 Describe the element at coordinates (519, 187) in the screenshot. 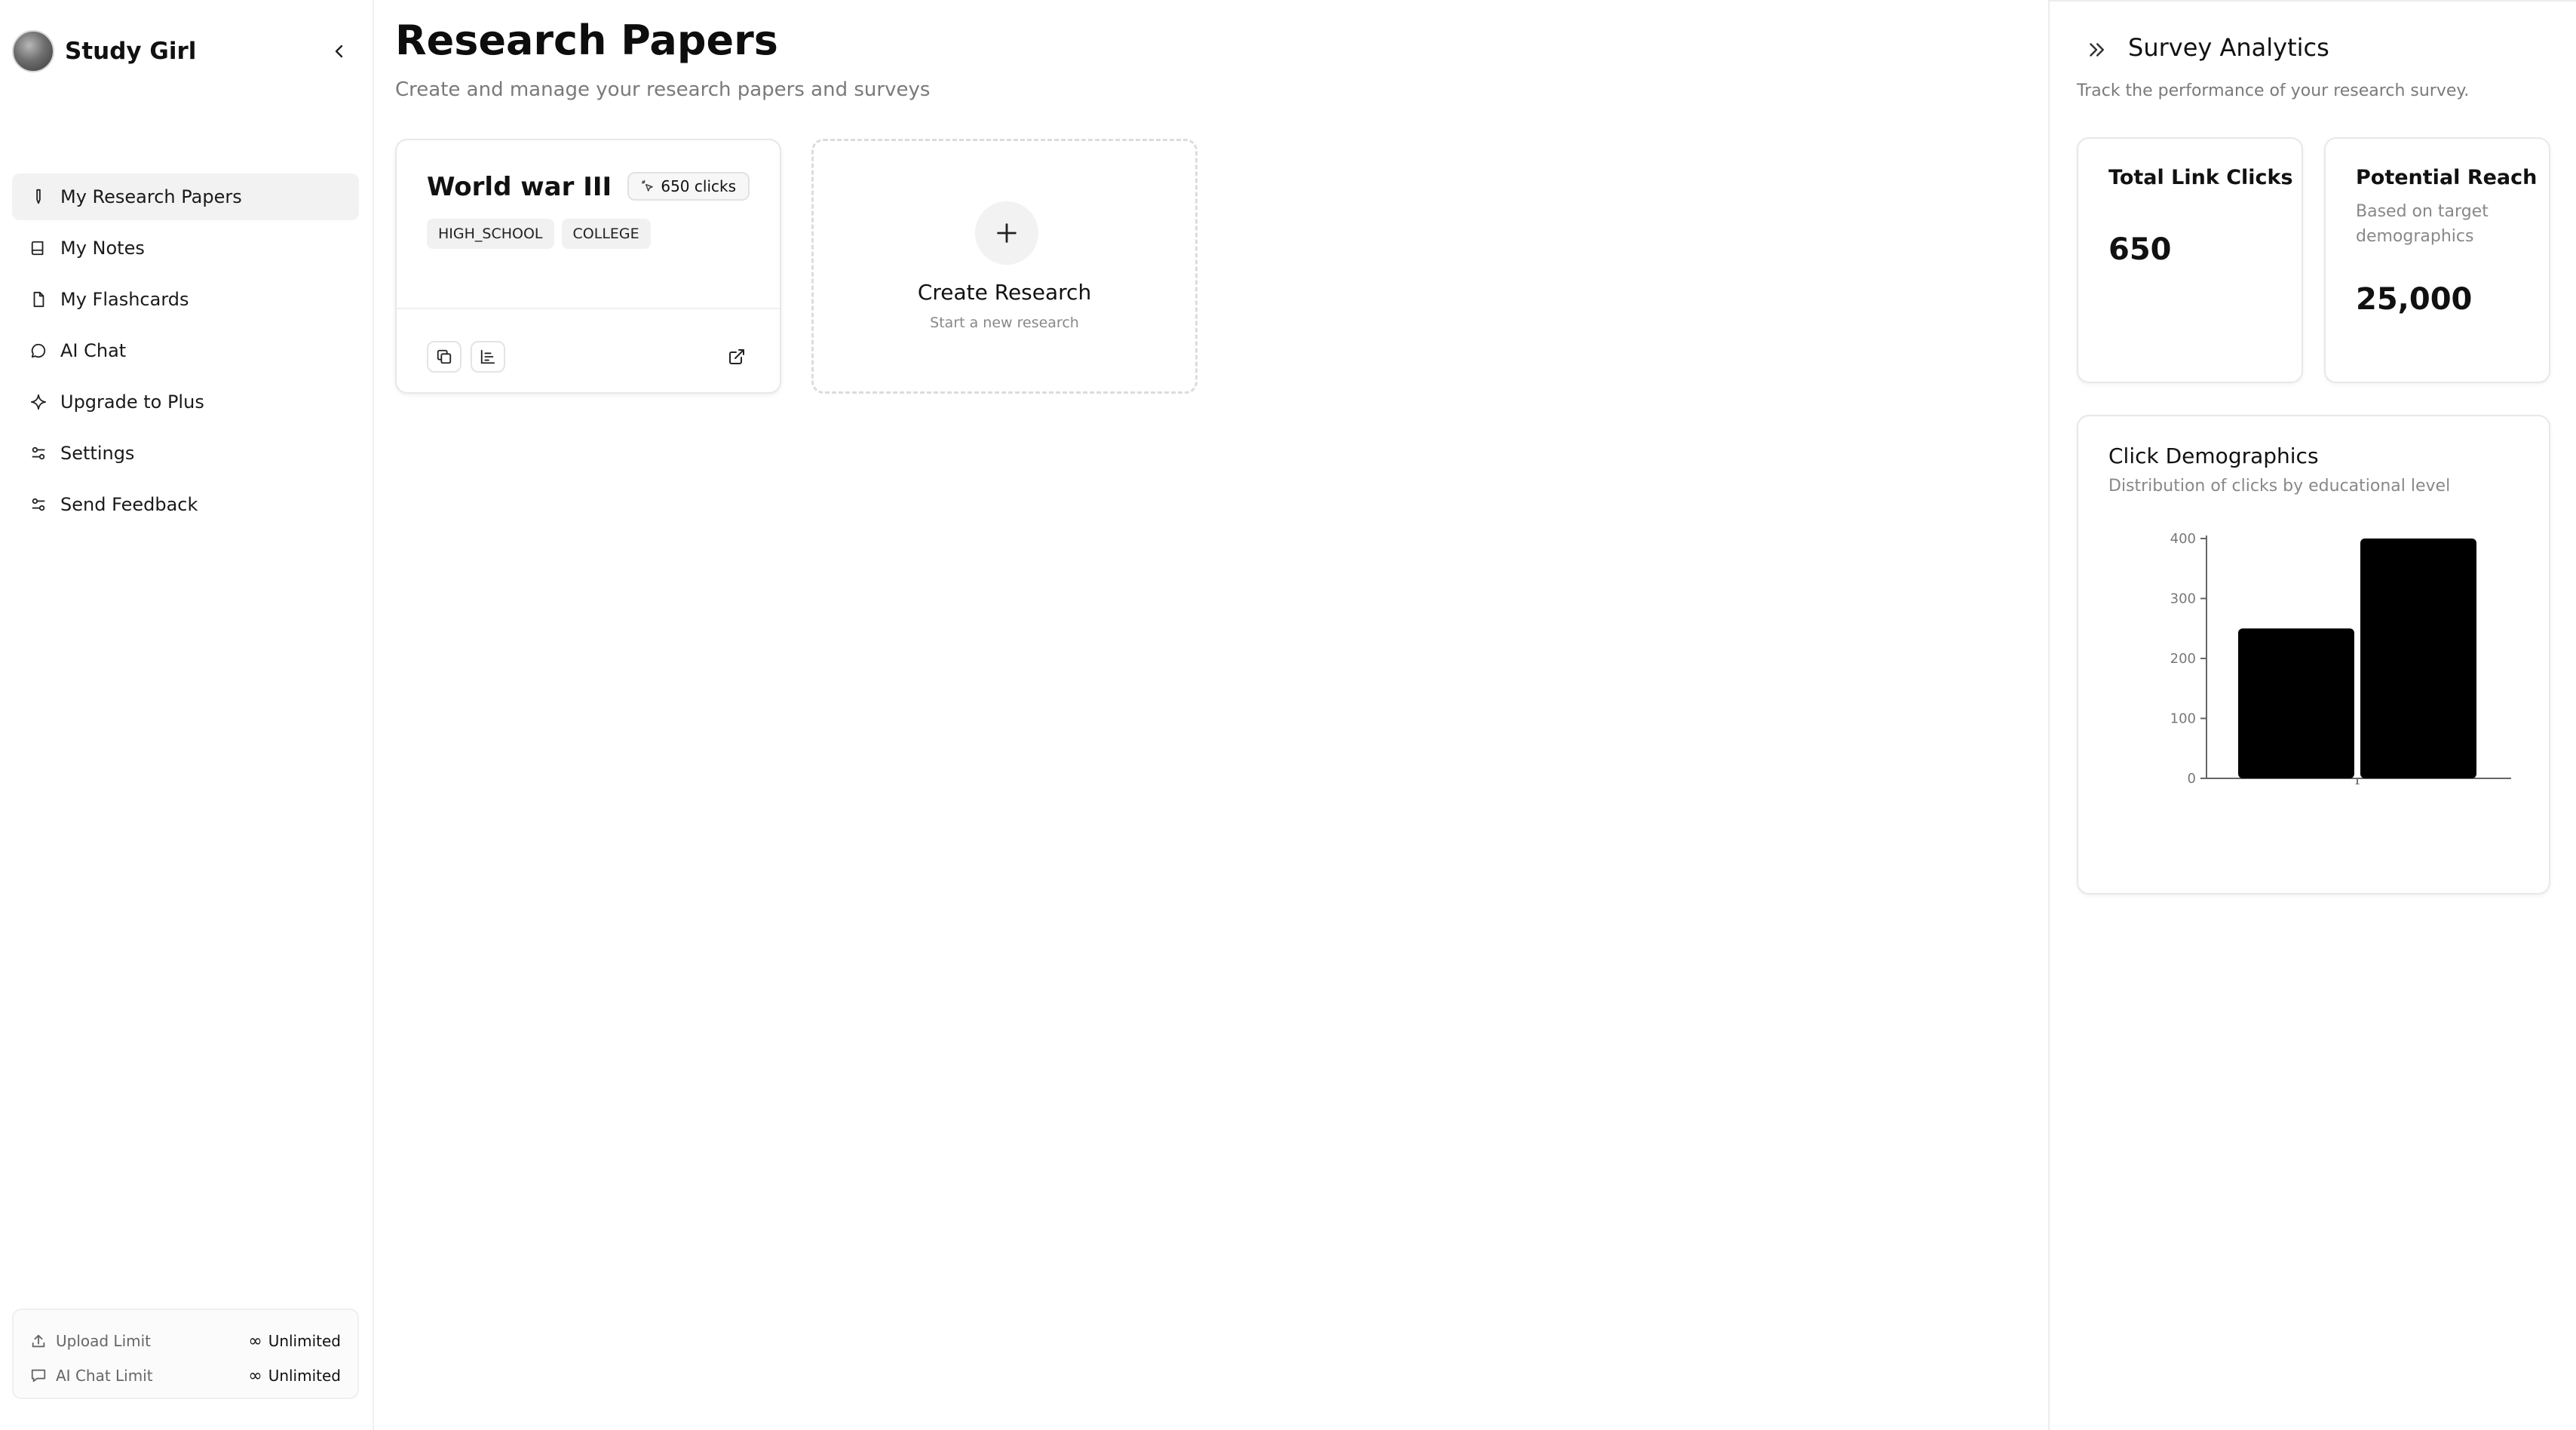

I see `paper-title: World war III` at that location.